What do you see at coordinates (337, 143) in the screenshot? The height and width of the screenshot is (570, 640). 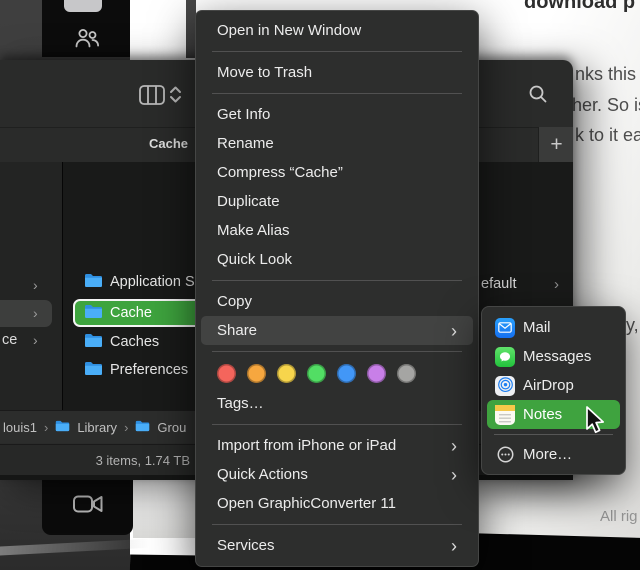 I see `menu-item-rename: Rename` at bounding box center [337, 143].